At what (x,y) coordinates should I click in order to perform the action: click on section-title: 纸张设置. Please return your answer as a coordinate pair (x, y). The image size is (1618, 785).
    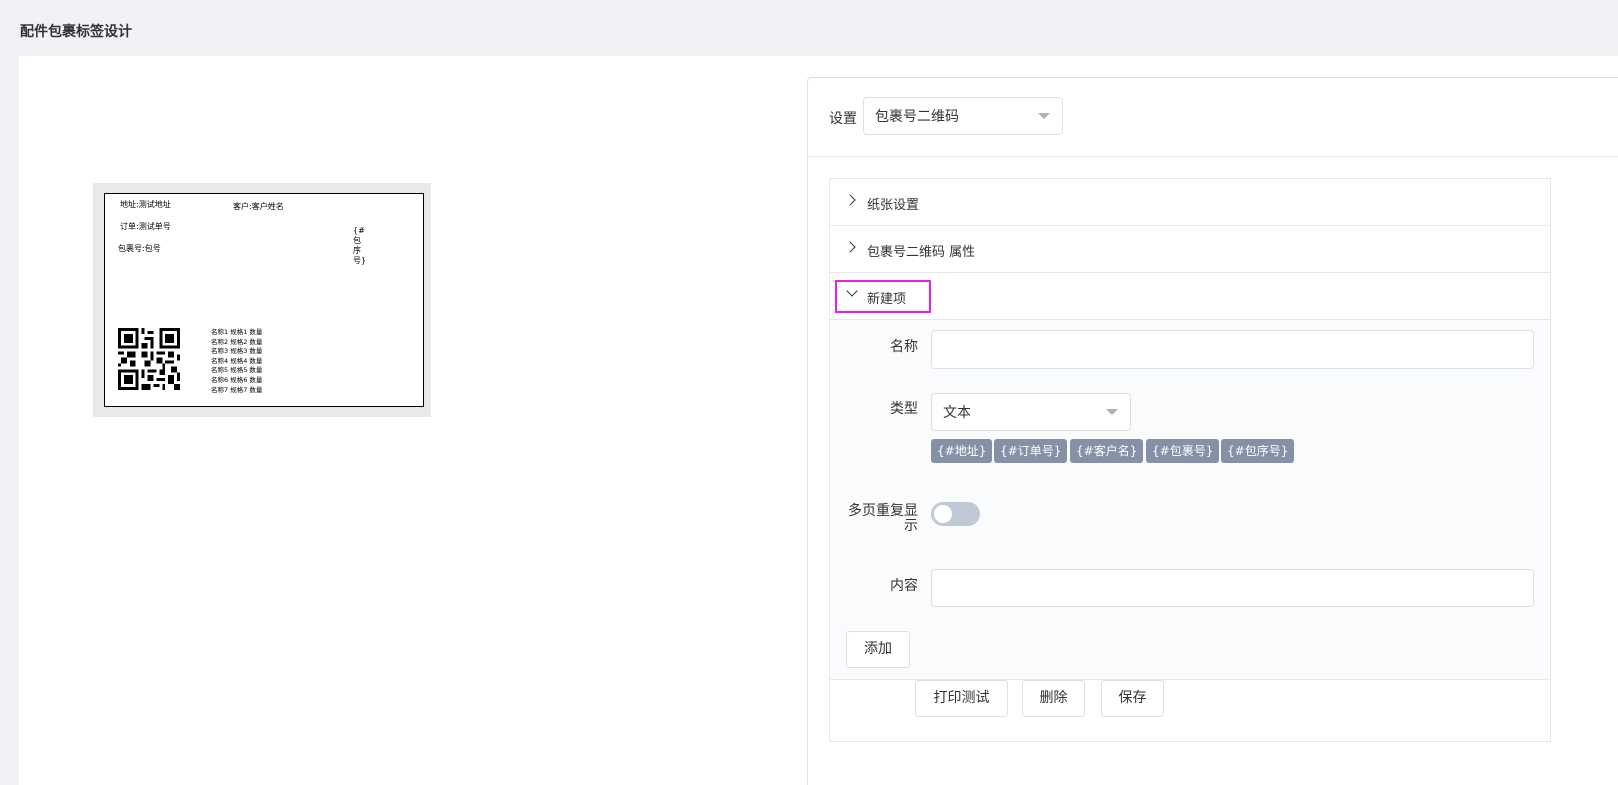
    Looking at the image, I should click on (893, 205).